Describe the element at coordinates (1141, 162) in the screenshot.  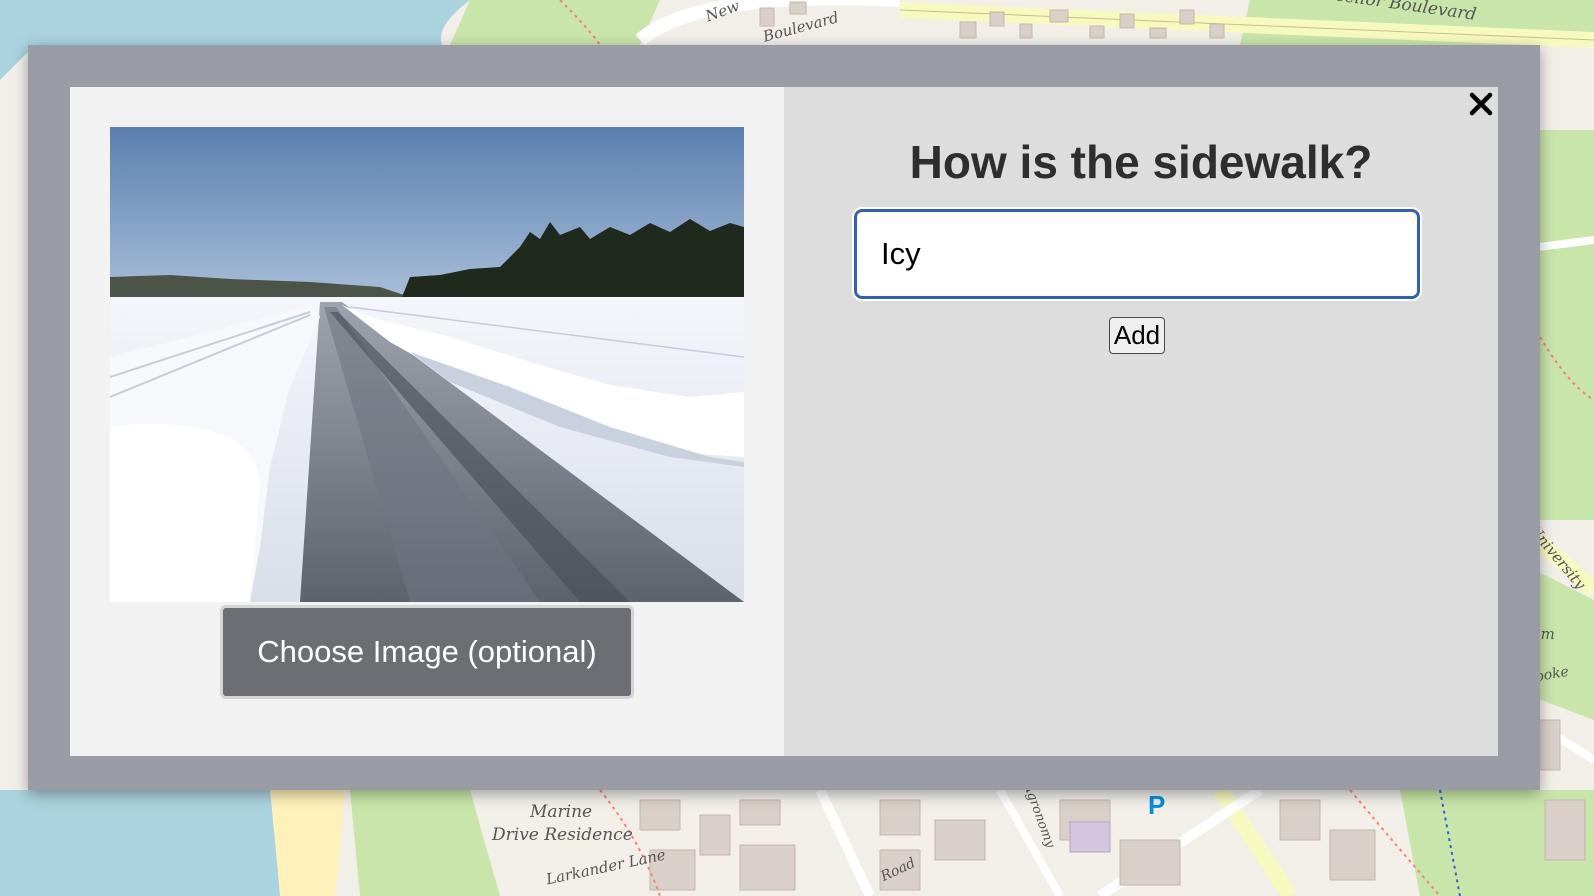
I see `question-heading: How is the sidewalk?` at that location.